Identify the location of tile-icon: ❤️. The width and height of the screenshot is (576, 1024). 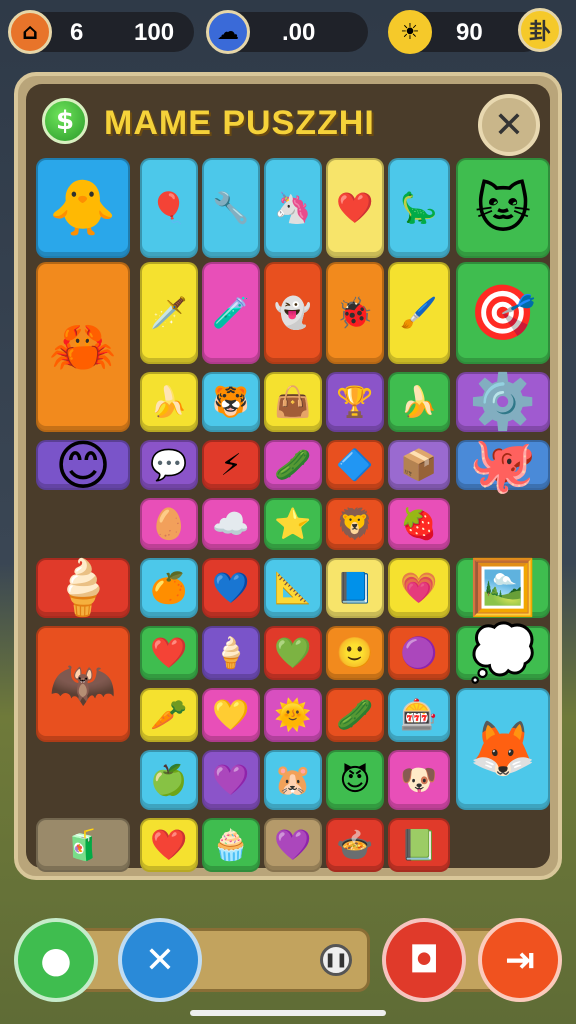
(355, 208).